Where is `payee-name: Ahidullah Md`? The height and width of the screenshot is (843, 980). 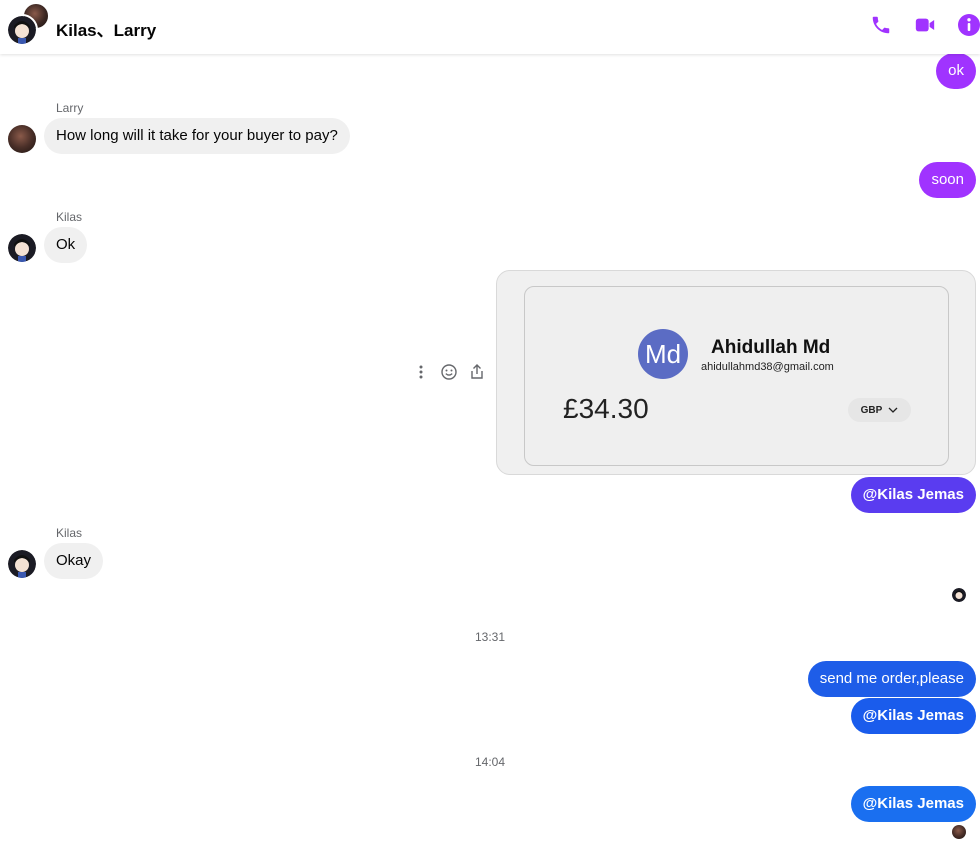 payee-name: Ahidullah Md is located at coordinates (771, 347).